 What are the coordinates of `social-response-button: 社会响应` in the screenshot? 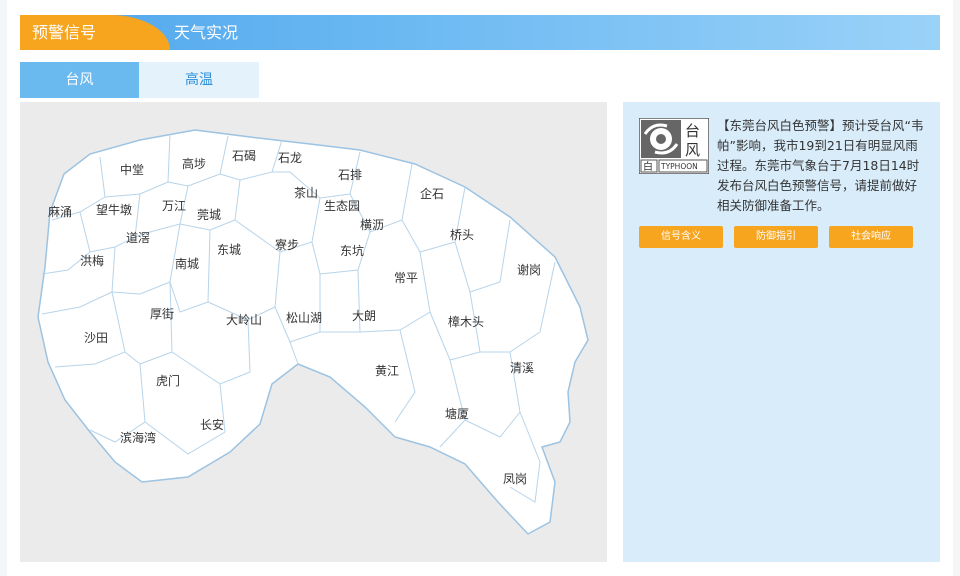 It's located at (871, 237).